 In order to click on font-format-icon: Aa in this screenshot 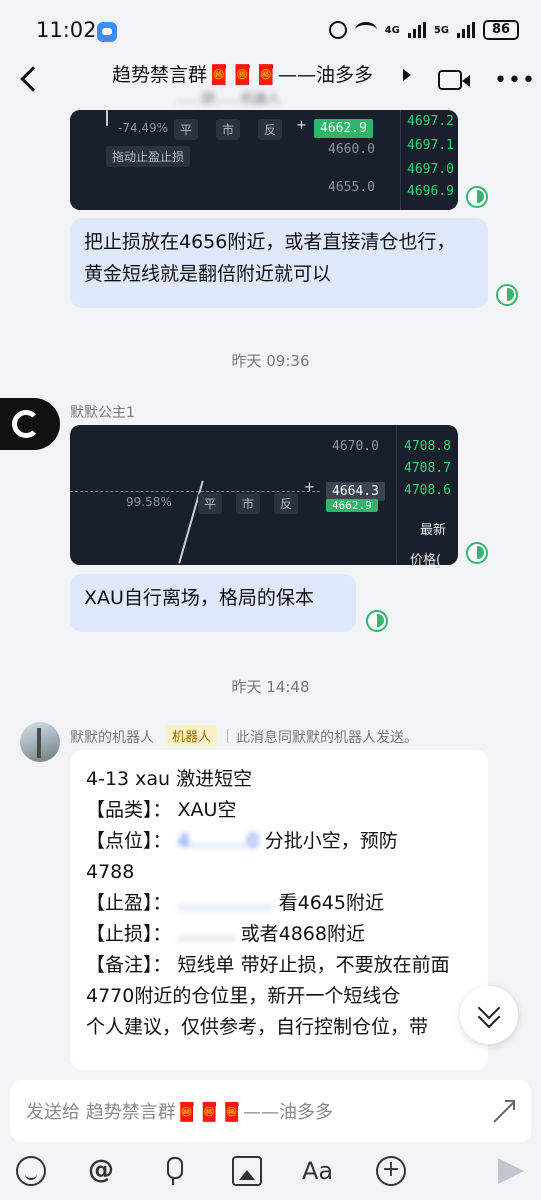, I will do `click(317, 1171)`.